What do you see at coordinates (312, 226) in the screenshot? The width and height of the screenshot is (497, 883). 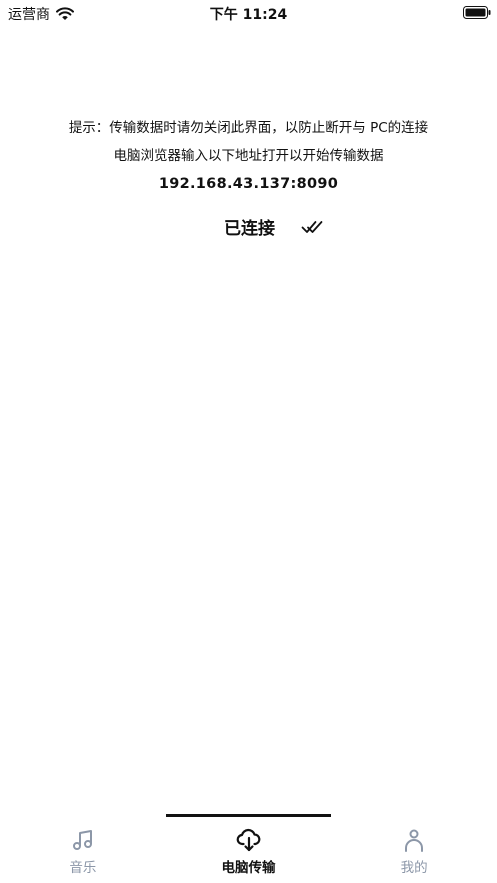 I see `double-check-icon` at bounding box center [312, 226].